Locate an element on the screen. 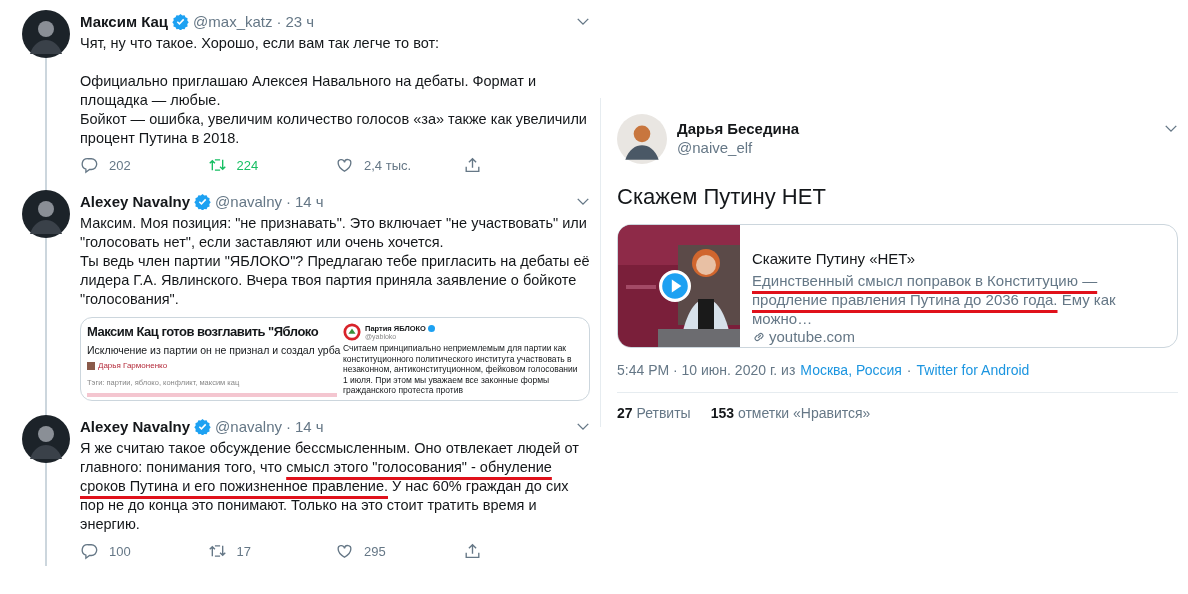 Image resolution: width=1188 pixels, height=594 pixels. attached-screenshot is located at coordinates (335, 359).